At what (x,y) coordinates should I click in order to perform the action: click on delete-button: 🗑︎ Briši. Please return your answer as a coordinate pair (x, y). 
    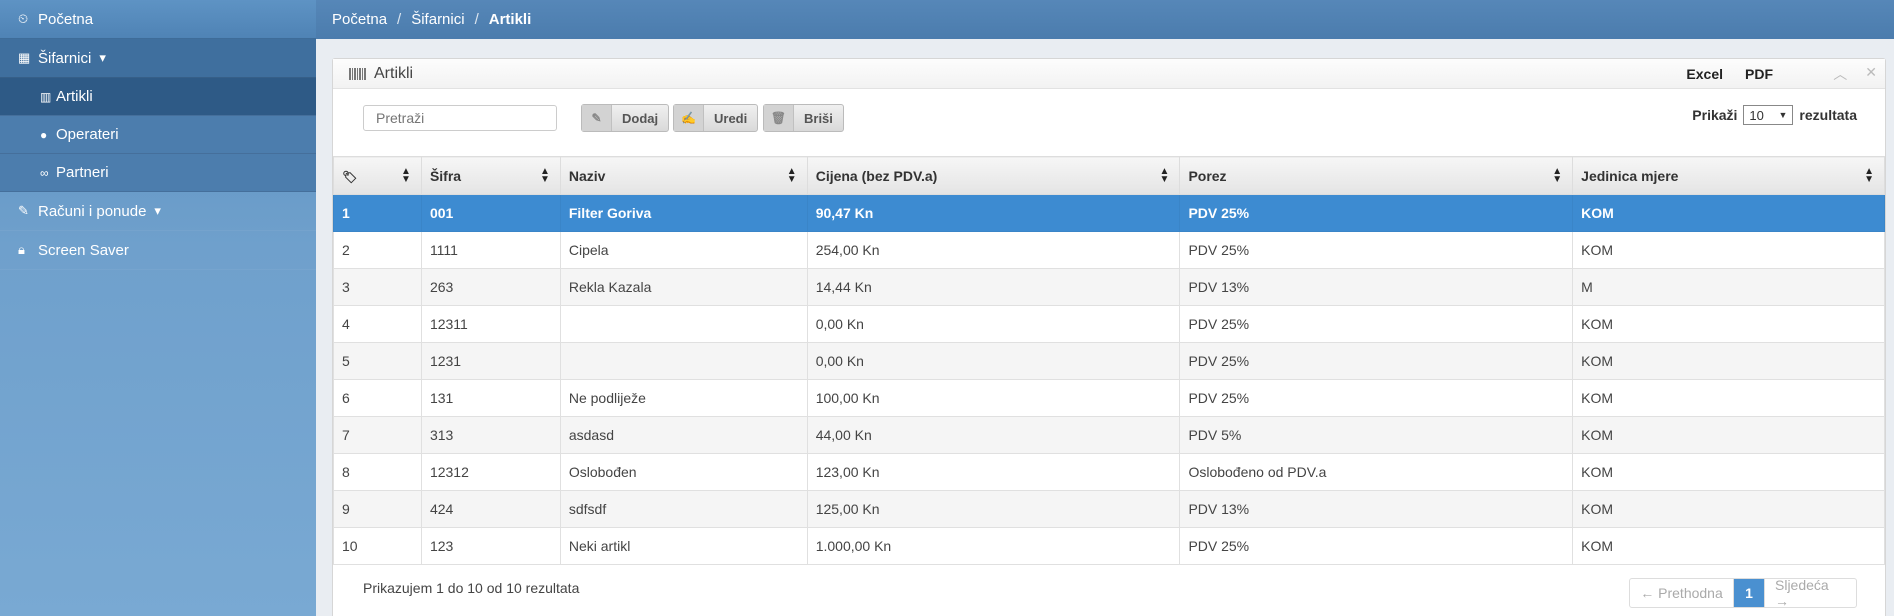
    Looking at the image, I should click on (803, 118).